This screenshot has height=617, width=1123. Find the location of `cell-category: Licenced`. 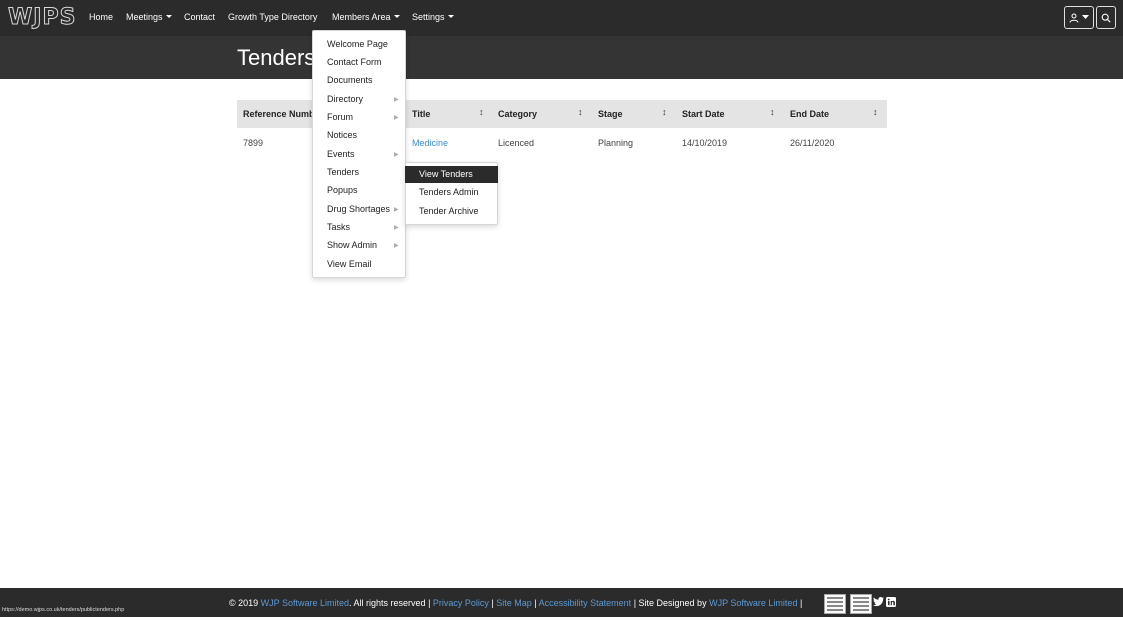

cell-category: Licenced is located at coordinates (516, 143).